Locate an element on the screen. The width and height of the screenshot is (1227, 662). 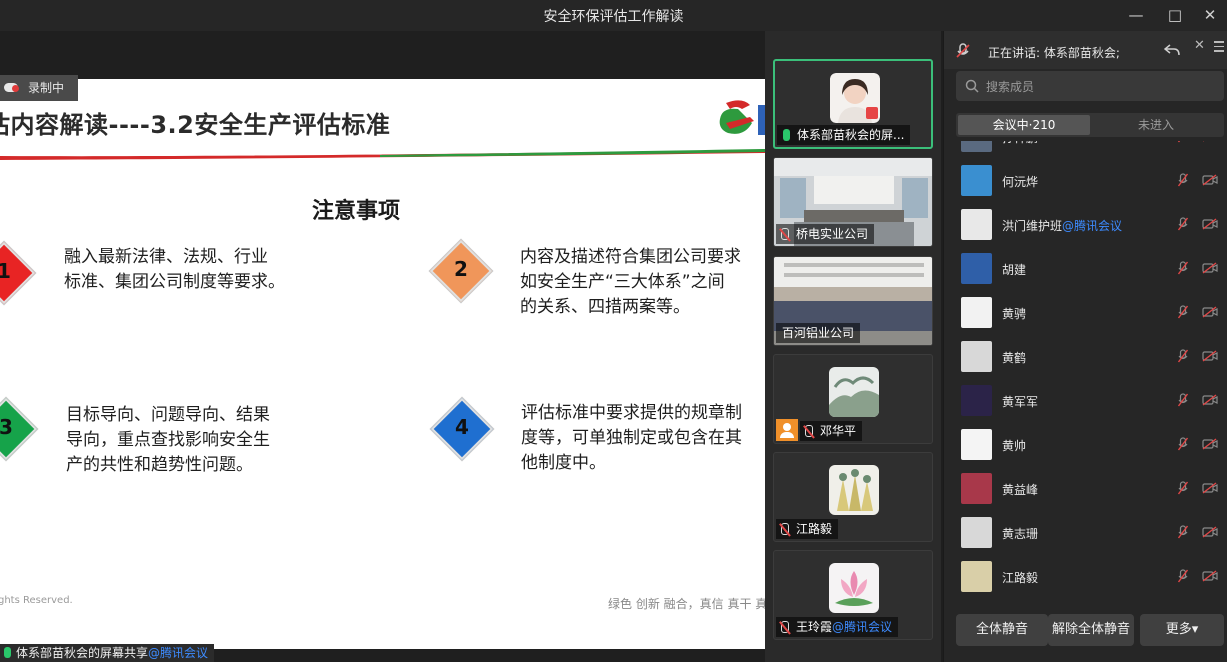
number-badge-2-label: 2 is located at coordinates (461, 269).